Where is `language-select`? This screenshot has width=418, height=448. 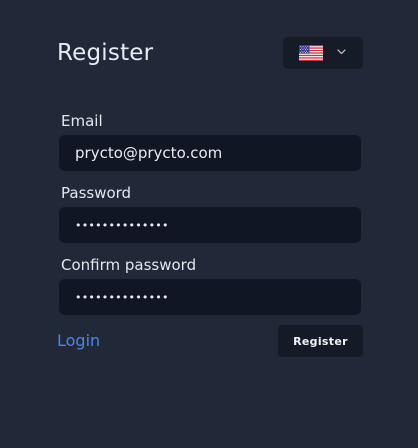 language-select is located at coordinates (323, 53).